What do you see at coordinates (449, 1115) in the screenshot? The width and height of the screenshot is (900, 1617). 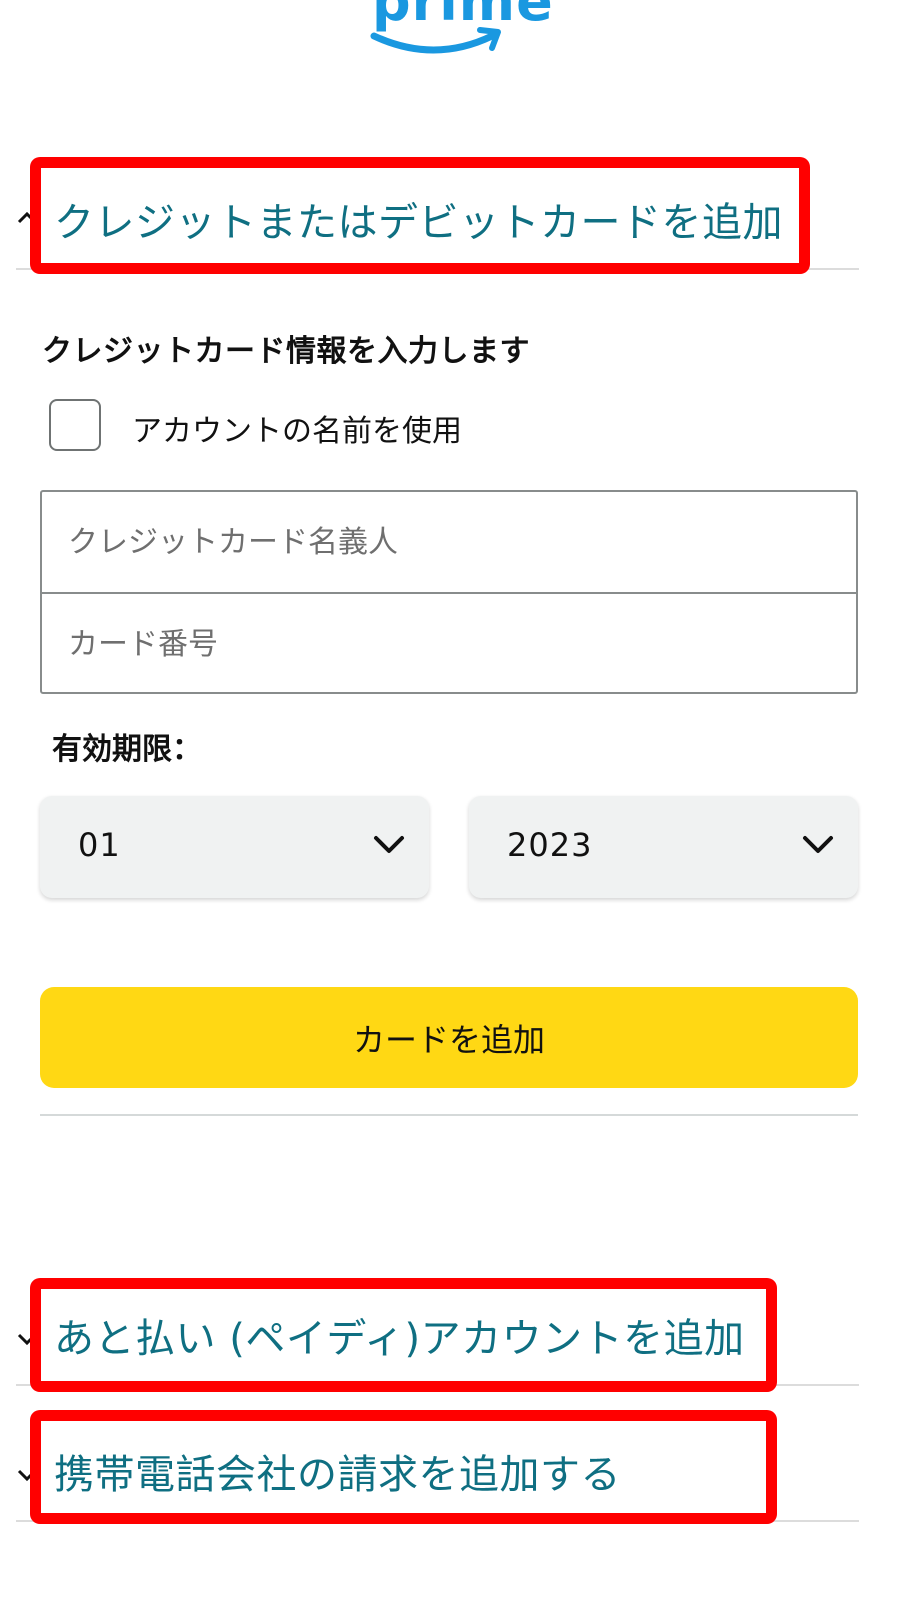 I see `section-divider` at bounding box center [449, 1115].